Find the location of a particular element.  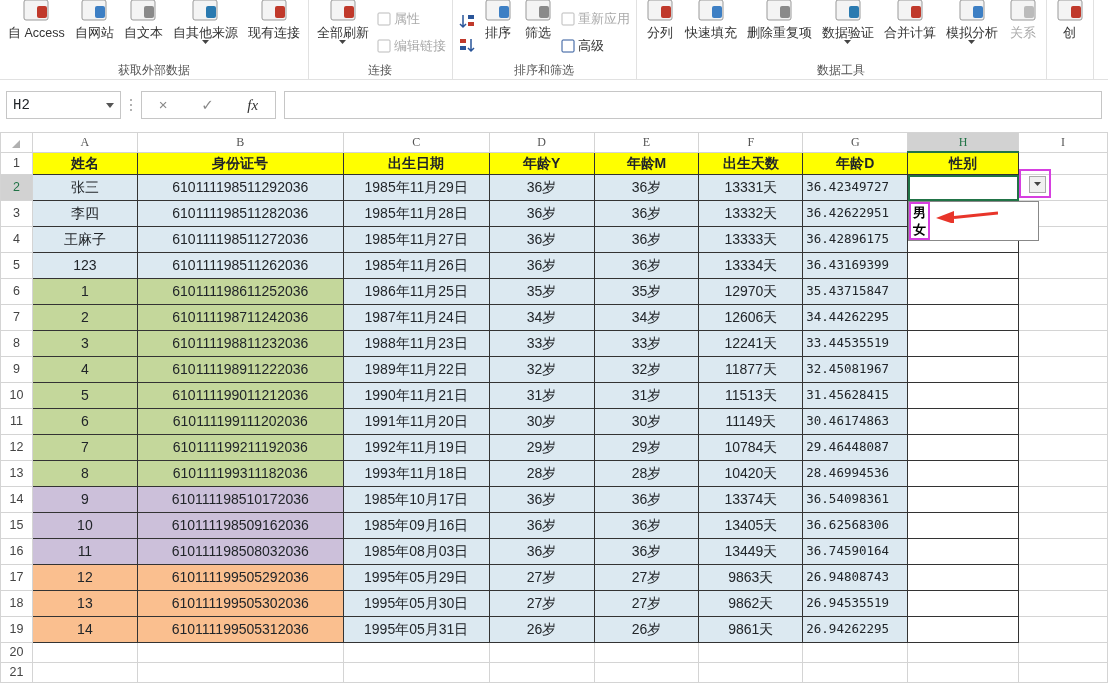

table-cell: 14 is located at coordinates (85, 629).